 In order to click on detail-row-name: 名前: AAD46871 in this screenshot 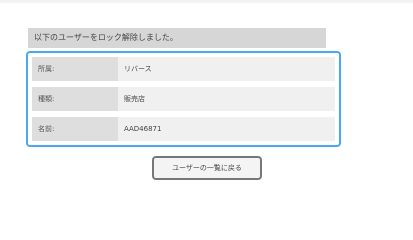, I will do `click(183, 129)`.